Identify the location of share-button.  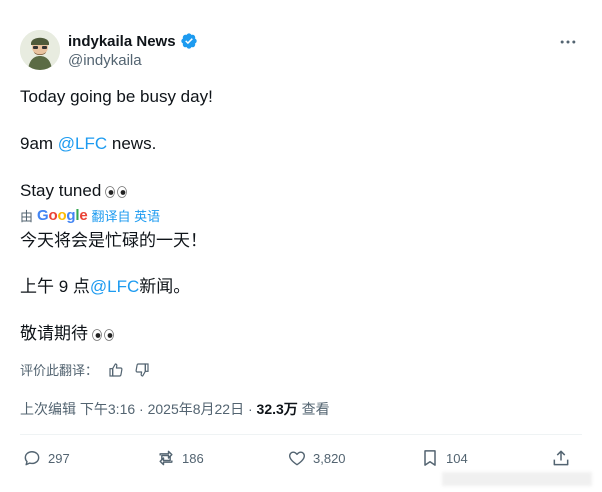
(564, 458).